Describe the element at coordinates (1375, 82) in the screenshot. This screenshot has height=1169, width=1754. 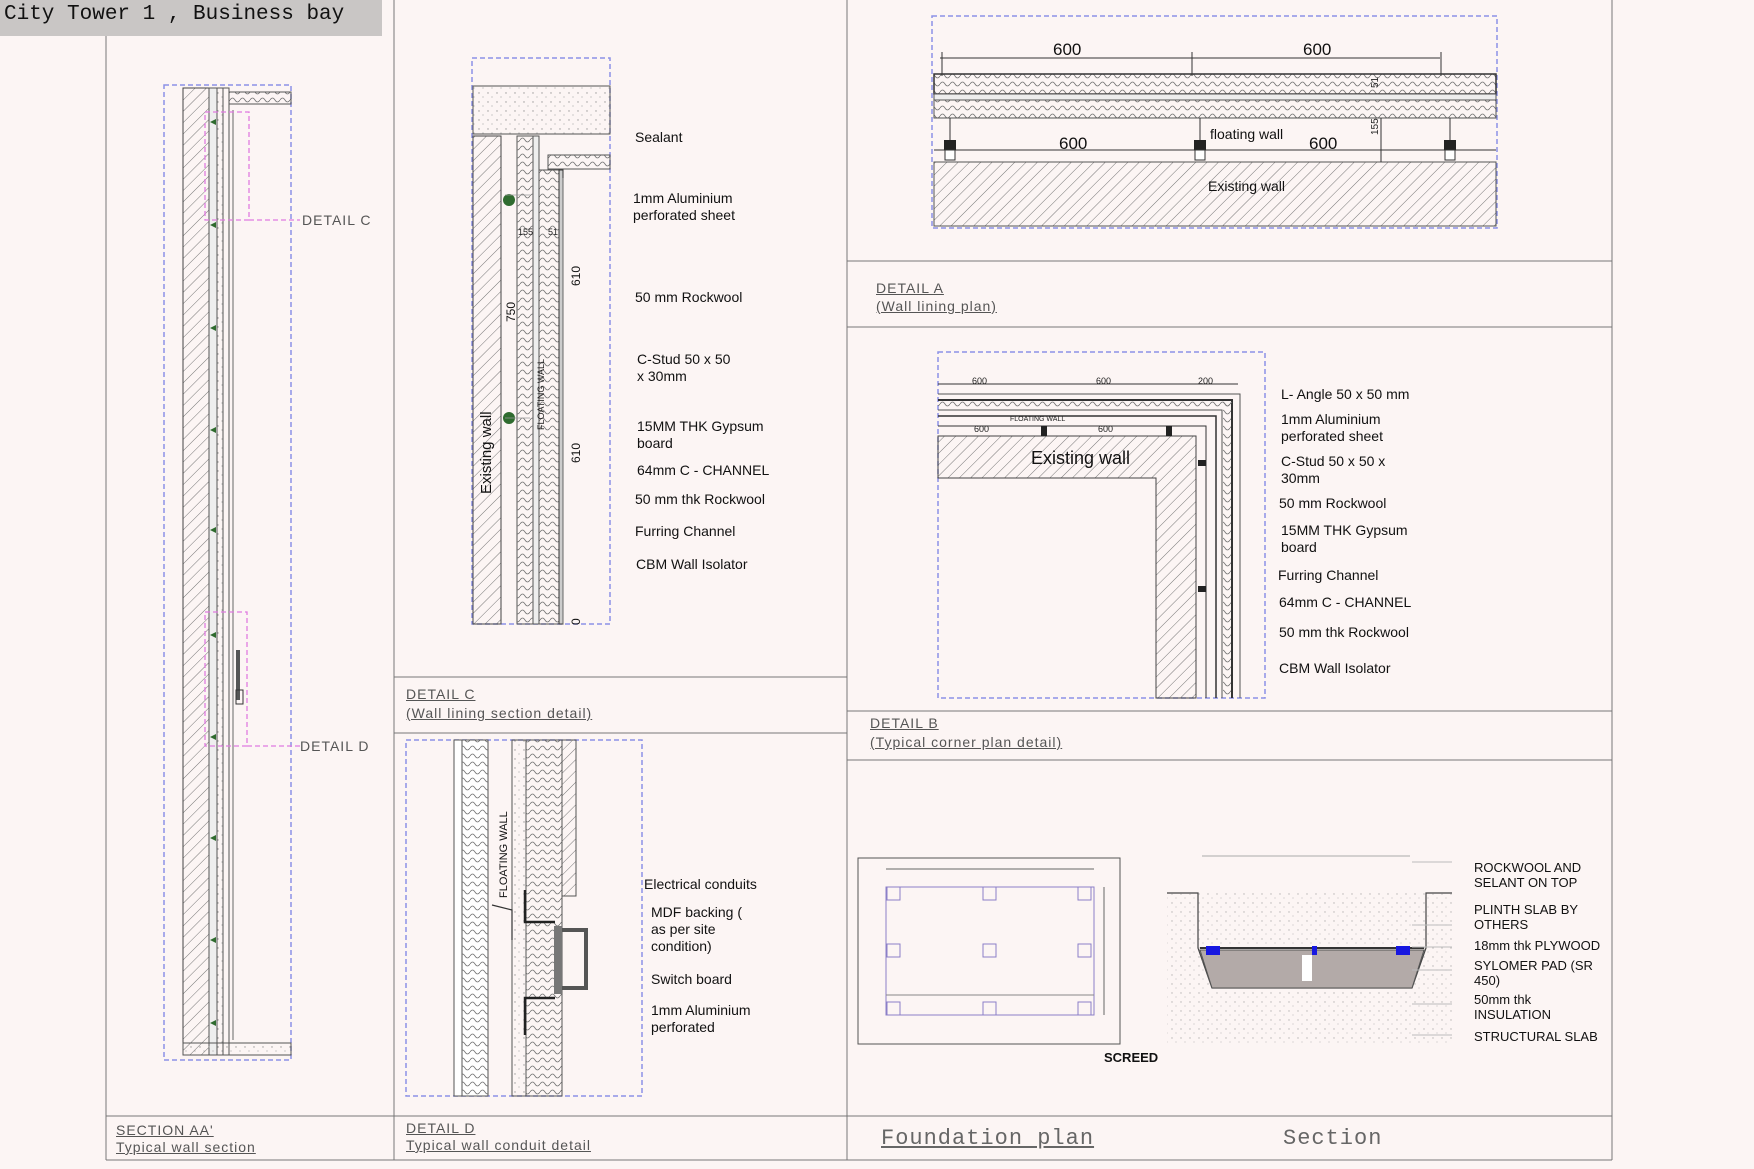
I see `detail-a-small-dim: 51` at that location.